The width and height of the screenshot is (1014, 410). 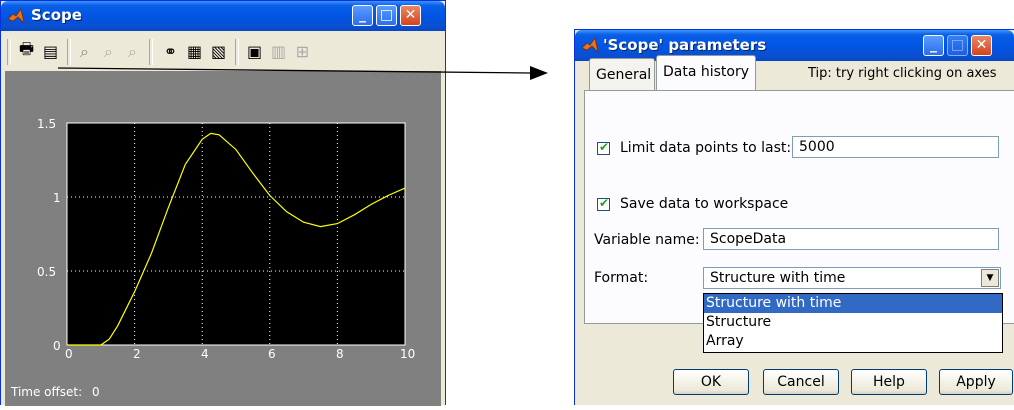 What do you see at coordinates (194, 51) in the screenshot?
I see `save-axes-settings-icon: ▦` at bounding box center [194, 51].